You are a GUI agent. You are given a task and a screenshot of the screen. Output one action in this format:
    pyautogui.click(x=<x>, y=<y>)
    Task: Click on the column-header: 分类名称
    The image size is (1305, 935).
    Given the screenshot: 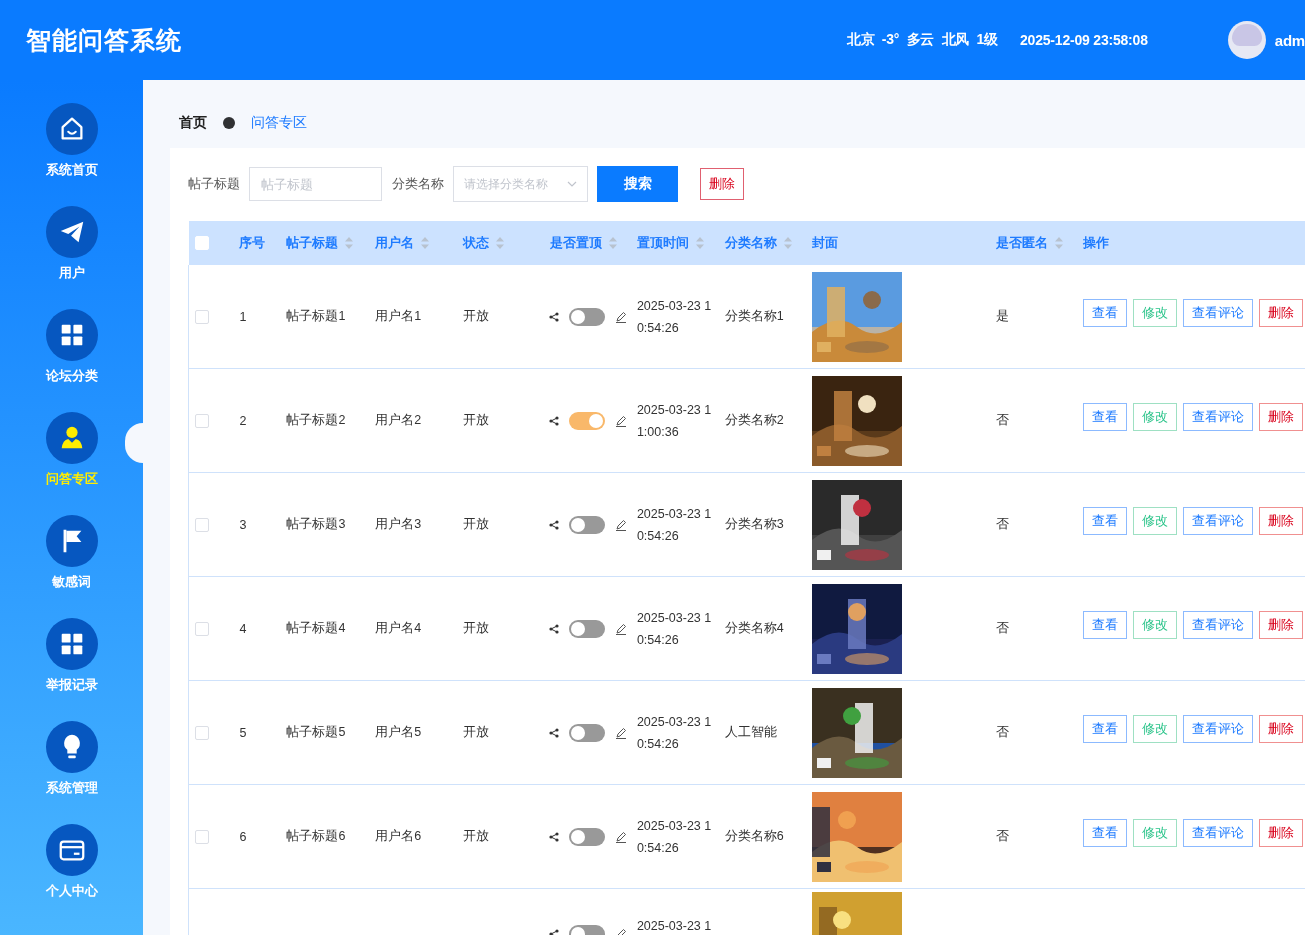 What is the action you would take?
    pyautogui.click(x=750, y=243)
    